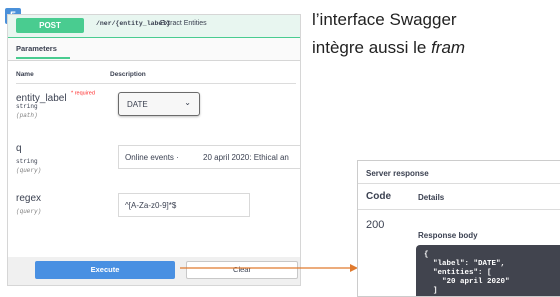  What do you see at coordinates (27, 115) in the screenshot?
I see `param-location: (path)` at bounding box center [27, 115].